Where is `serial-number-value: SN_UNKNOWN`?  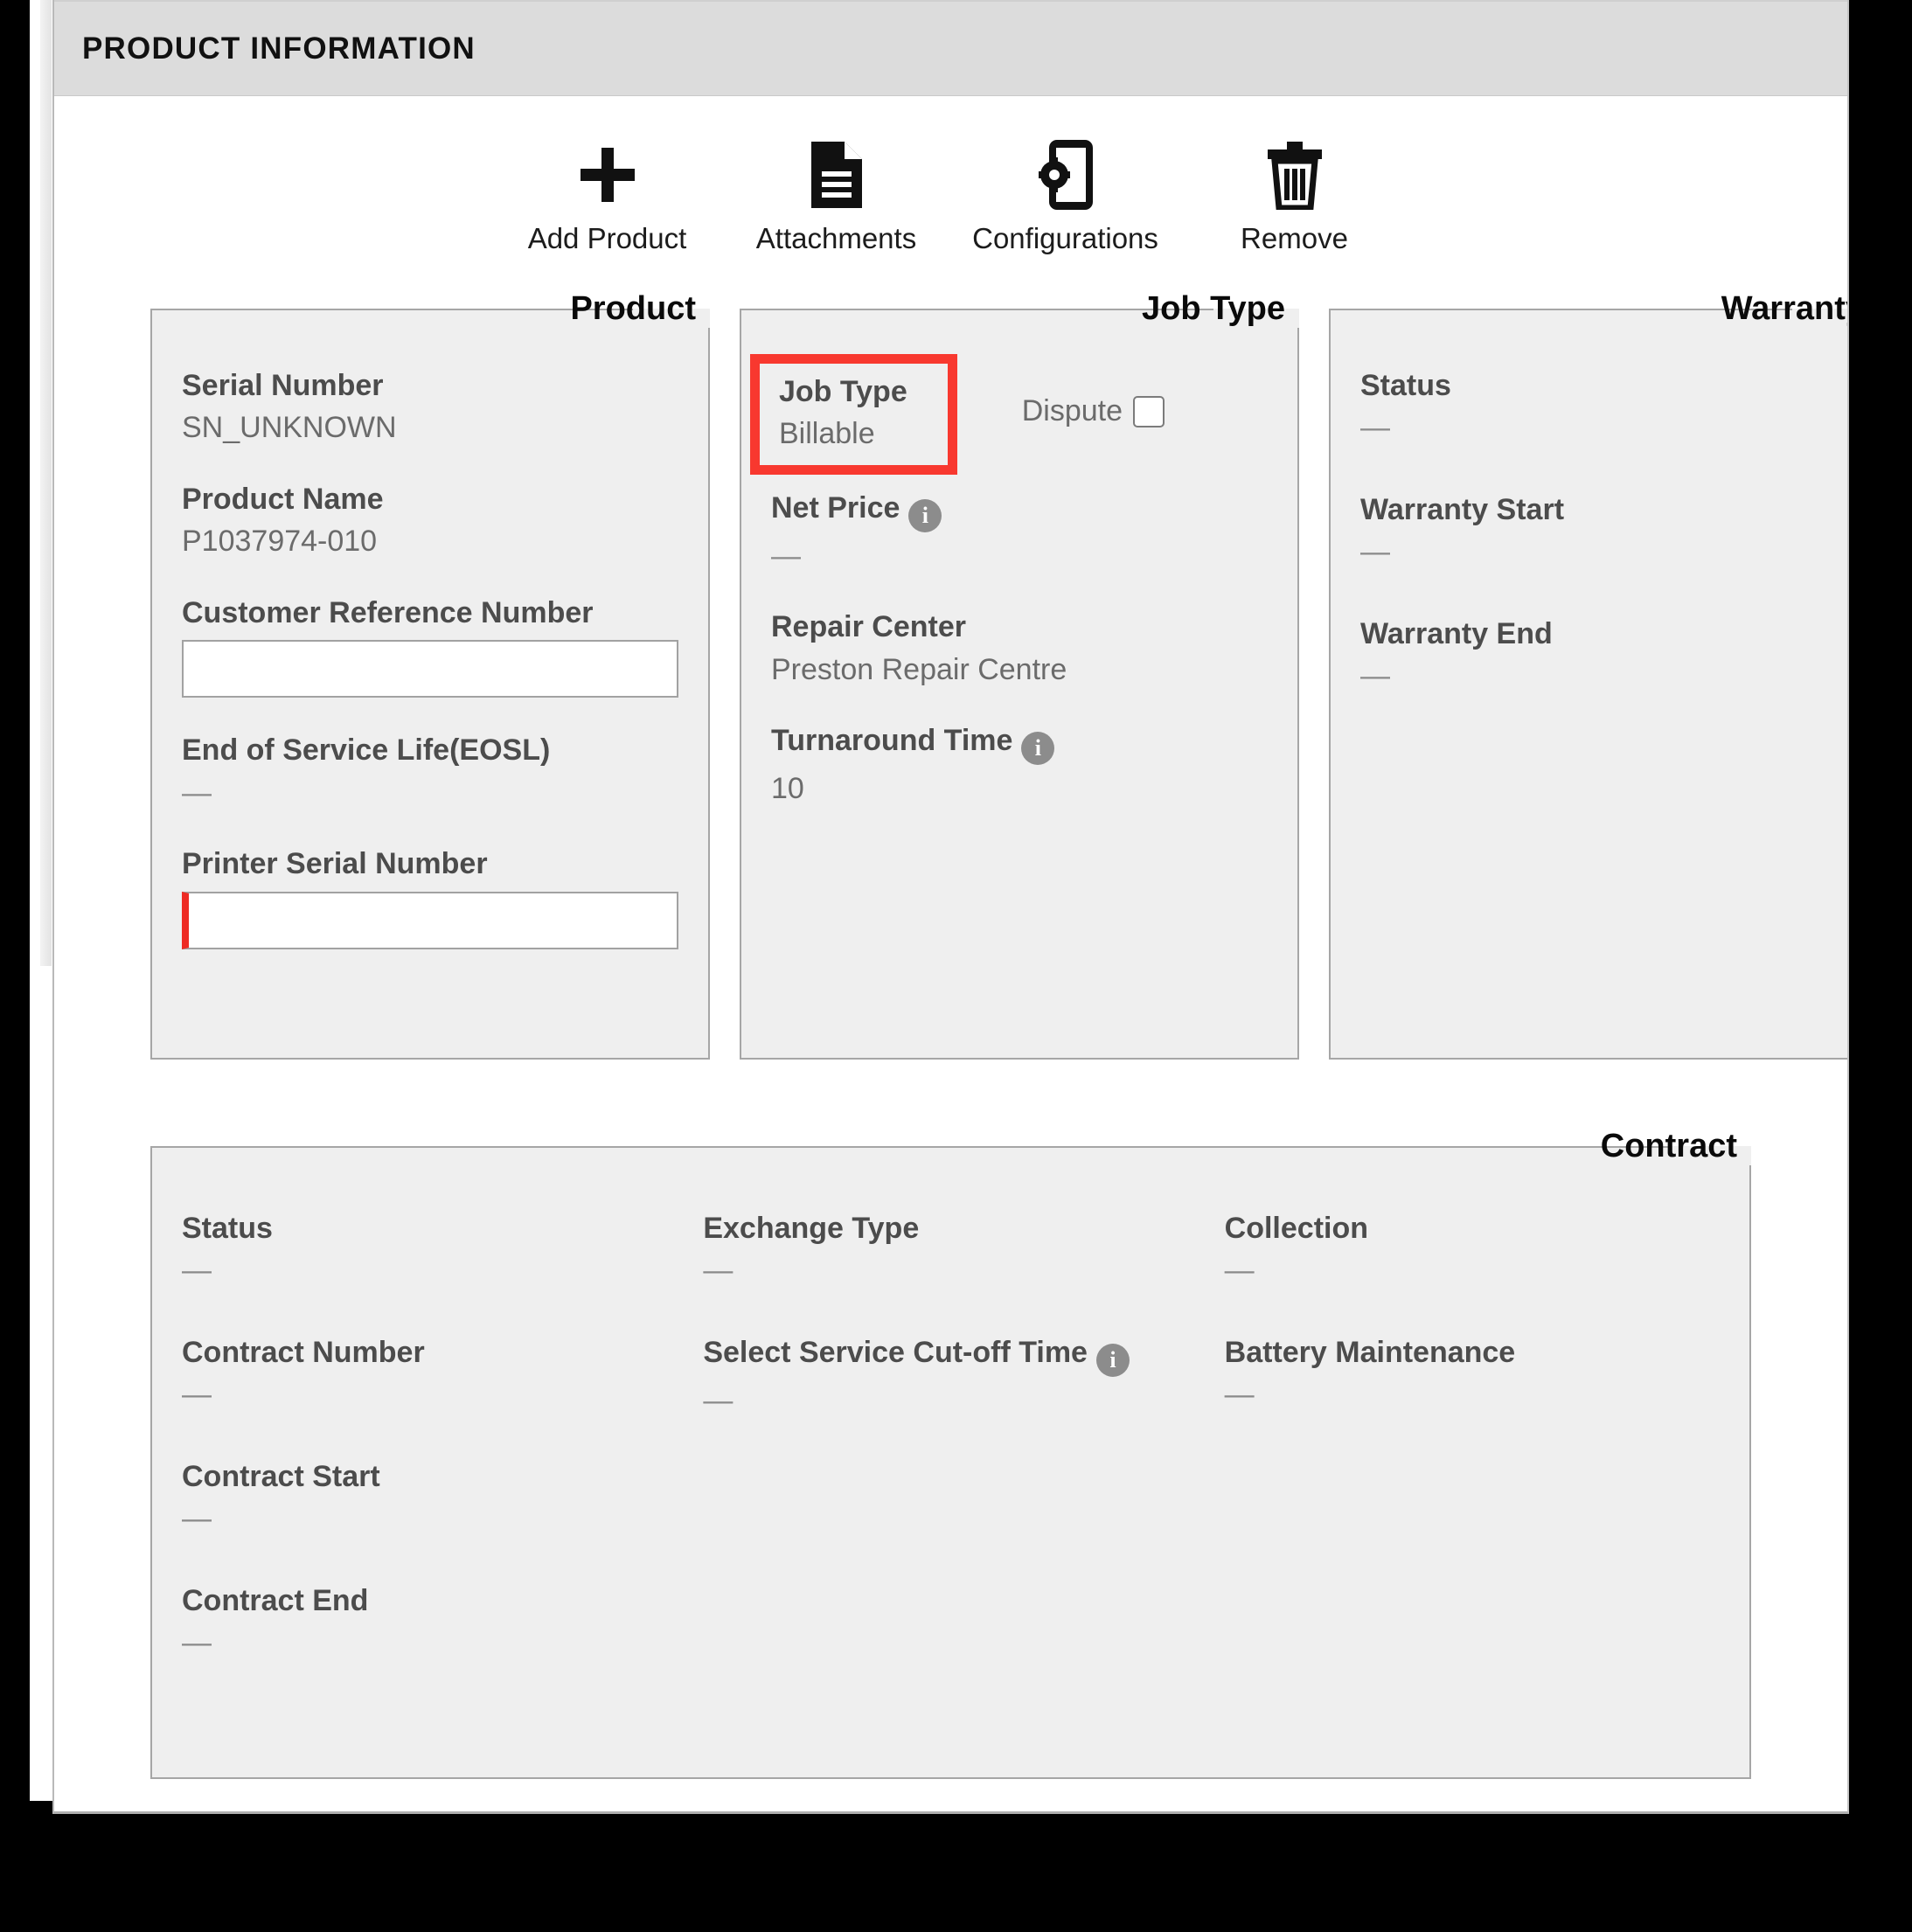
serial-number-value: SN_UNKNOWN is located at coordinates (289, 428).